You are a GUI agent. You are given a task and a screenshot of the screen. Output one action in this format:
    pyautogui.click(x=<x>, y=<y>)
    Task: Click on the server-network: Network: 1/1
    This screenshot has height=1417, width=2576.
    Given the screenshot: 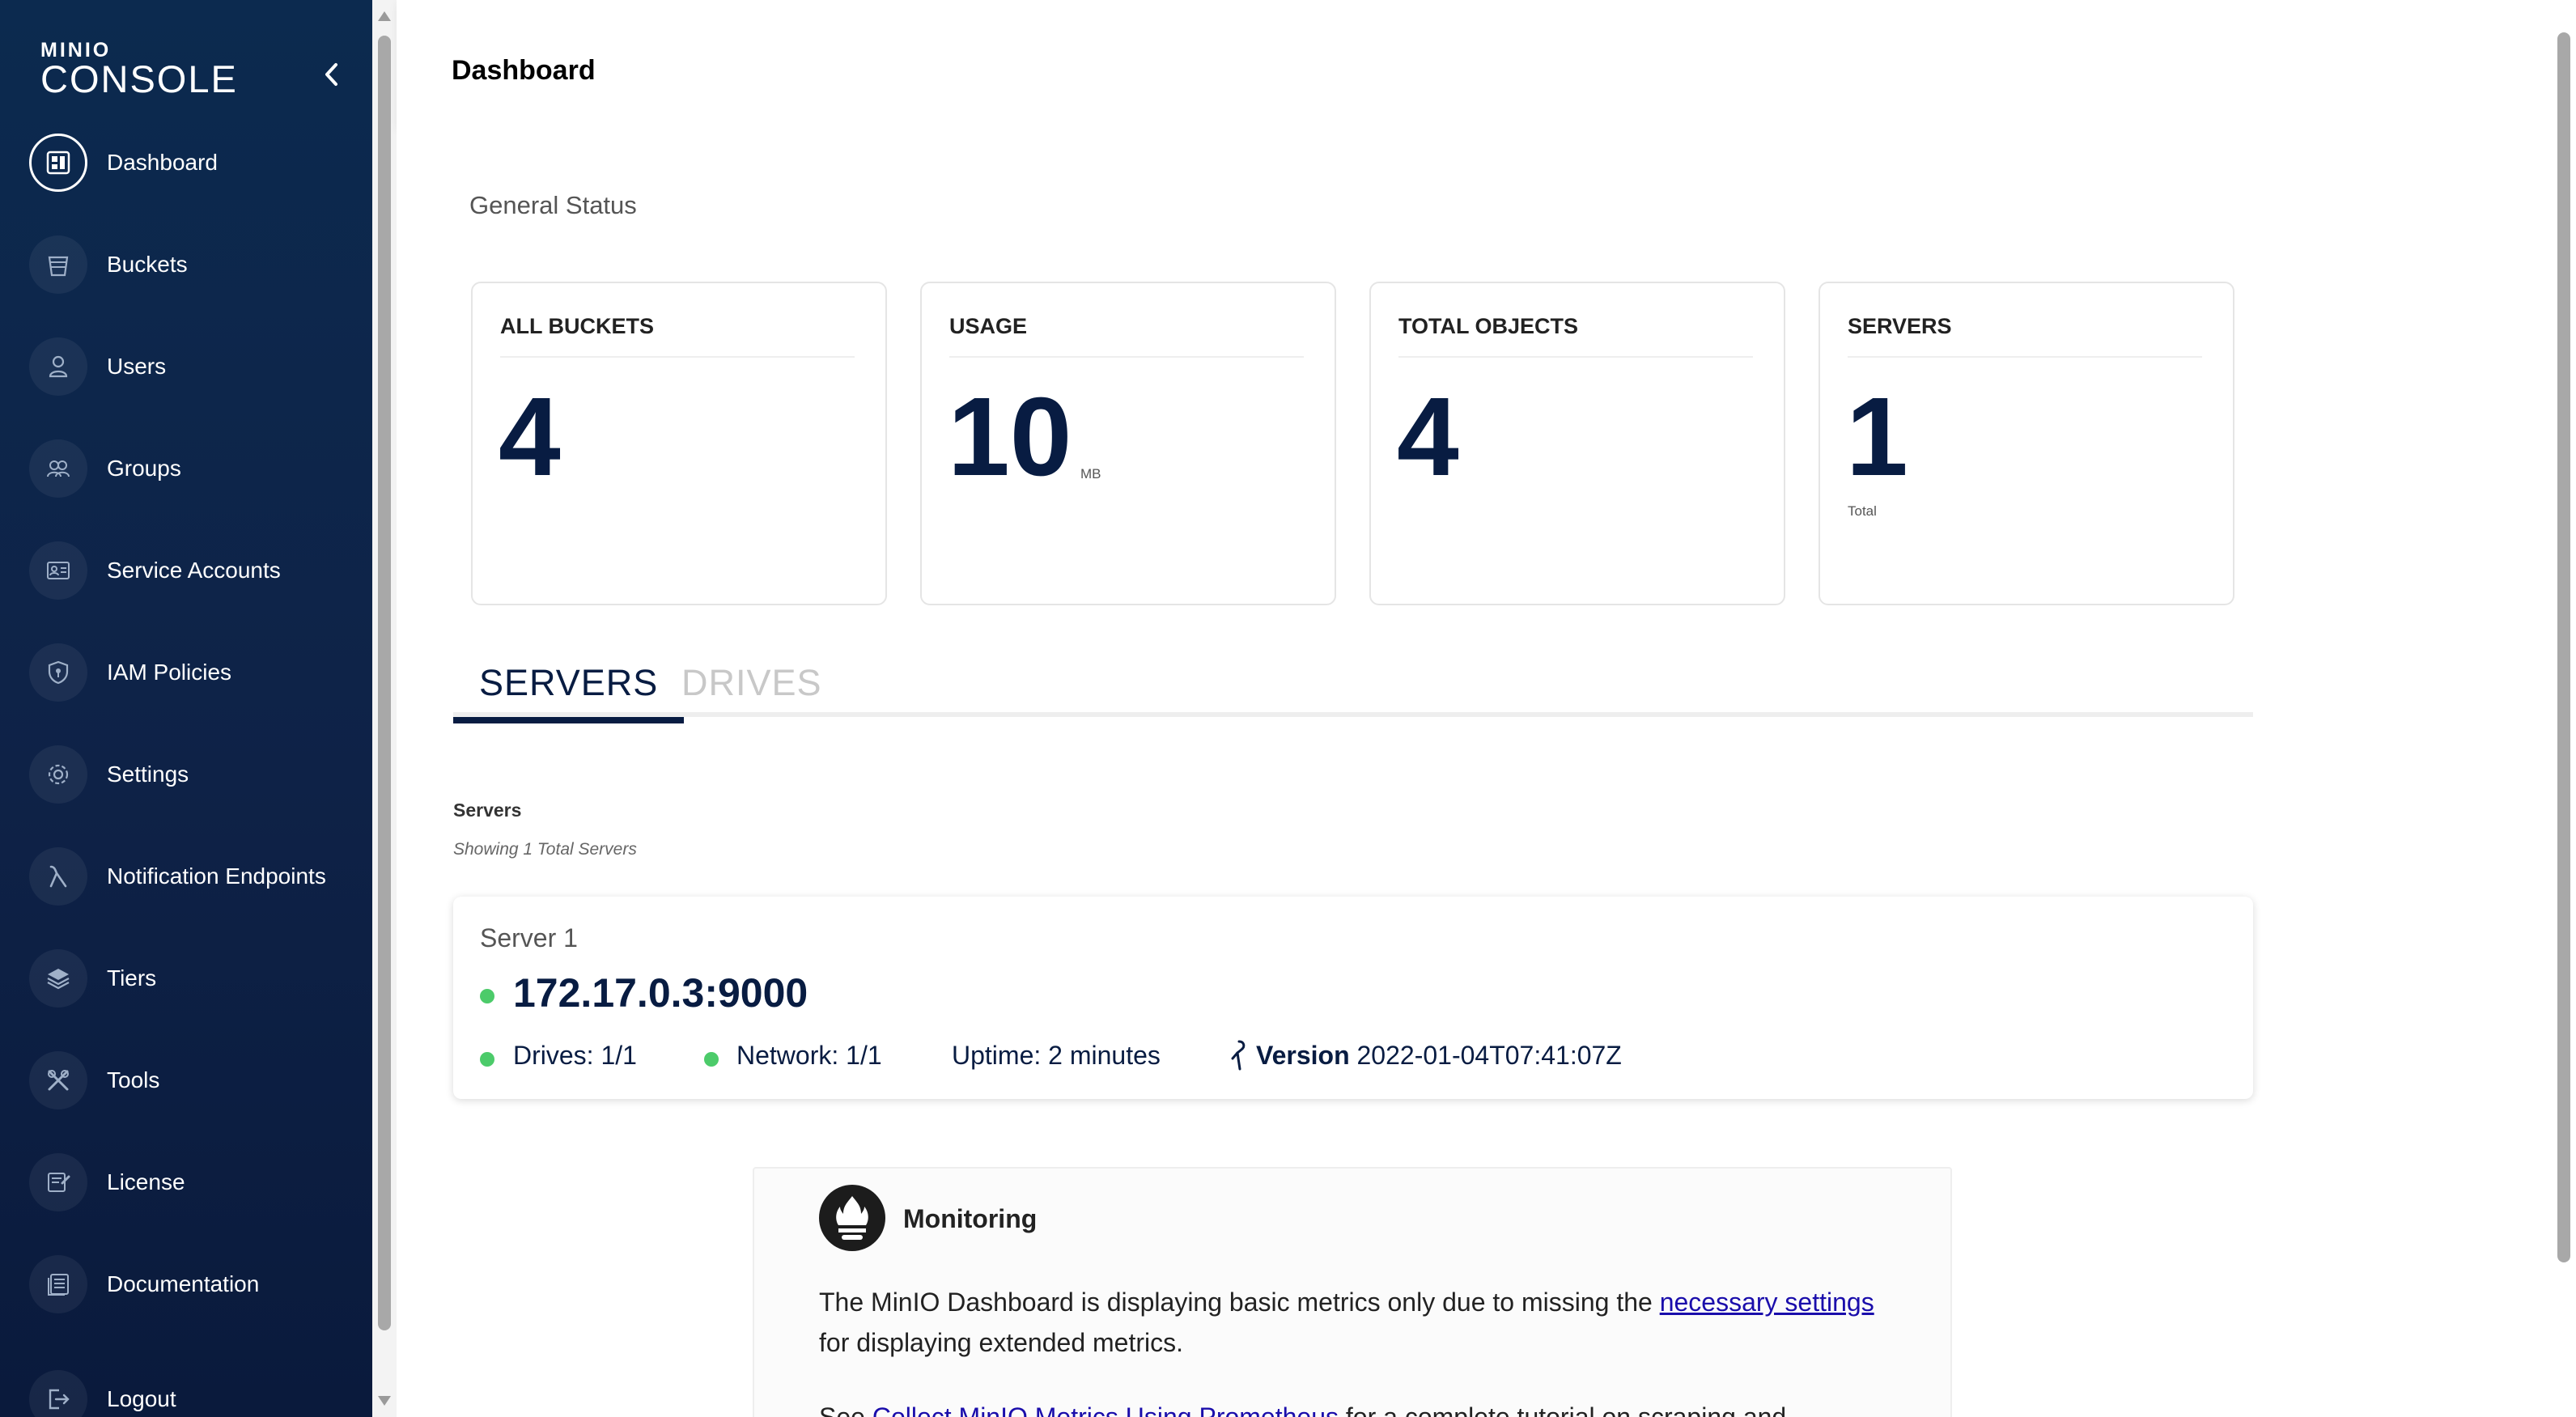 What is the action you would take?
    pyautogui.click(x=809, y=1055)
    